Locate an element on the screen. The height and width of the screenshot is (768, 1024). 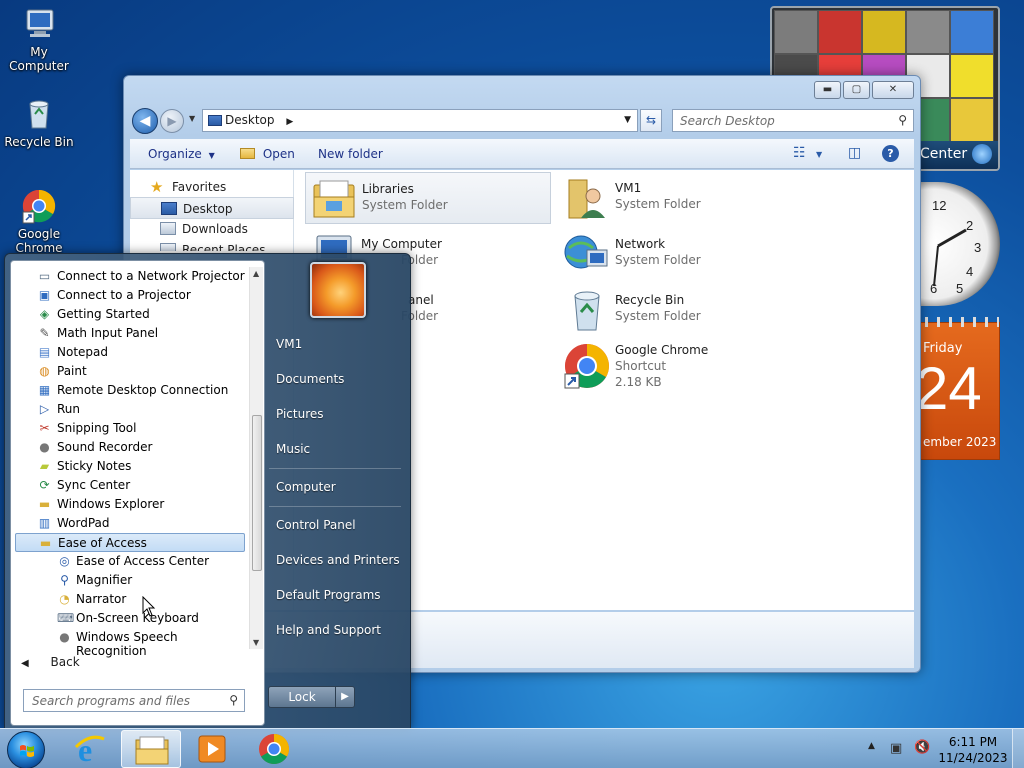
start-right-help-and-support: Help and Support is located at coordinates (328, 630).